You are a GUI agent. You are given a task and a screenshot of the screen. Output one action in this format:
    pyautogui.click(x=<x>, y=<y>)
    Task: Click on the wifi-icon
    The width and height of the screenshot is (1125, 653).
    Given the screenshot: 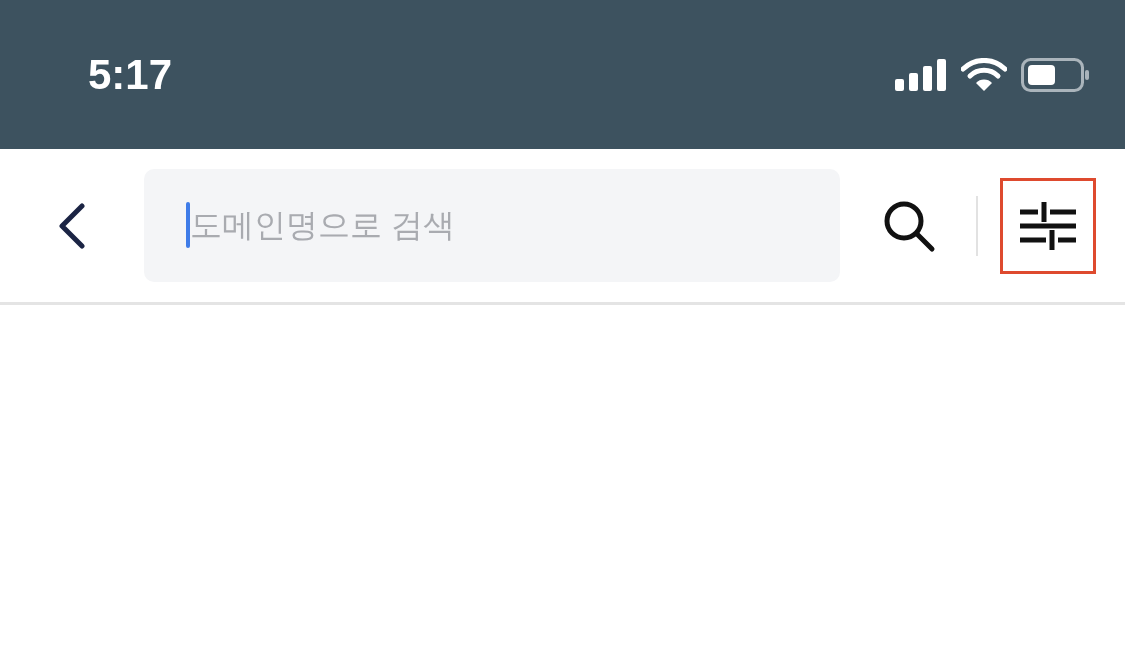 What is the action you would take?
    pyautogui.click(x=984, y=74)
    